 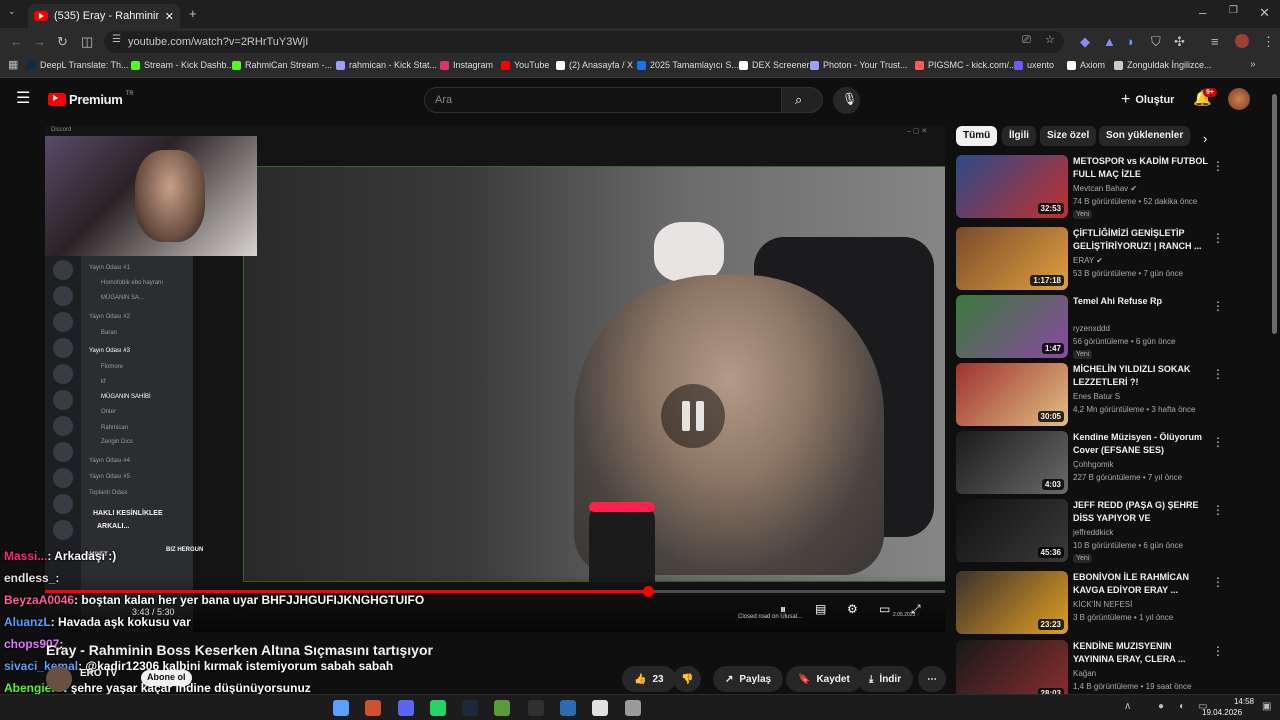 I want to click on discord-icon, so click(x=406, y=708).